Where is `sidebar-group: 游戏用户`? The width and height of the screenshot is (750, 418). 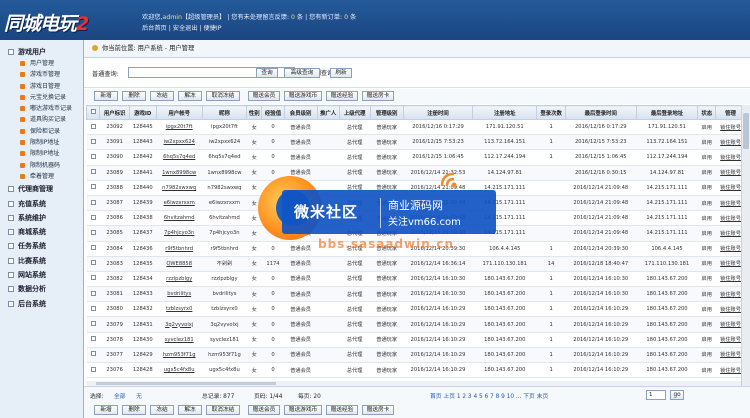 sidebar-group: 游戏用户 is located at coordinates (41, 52).